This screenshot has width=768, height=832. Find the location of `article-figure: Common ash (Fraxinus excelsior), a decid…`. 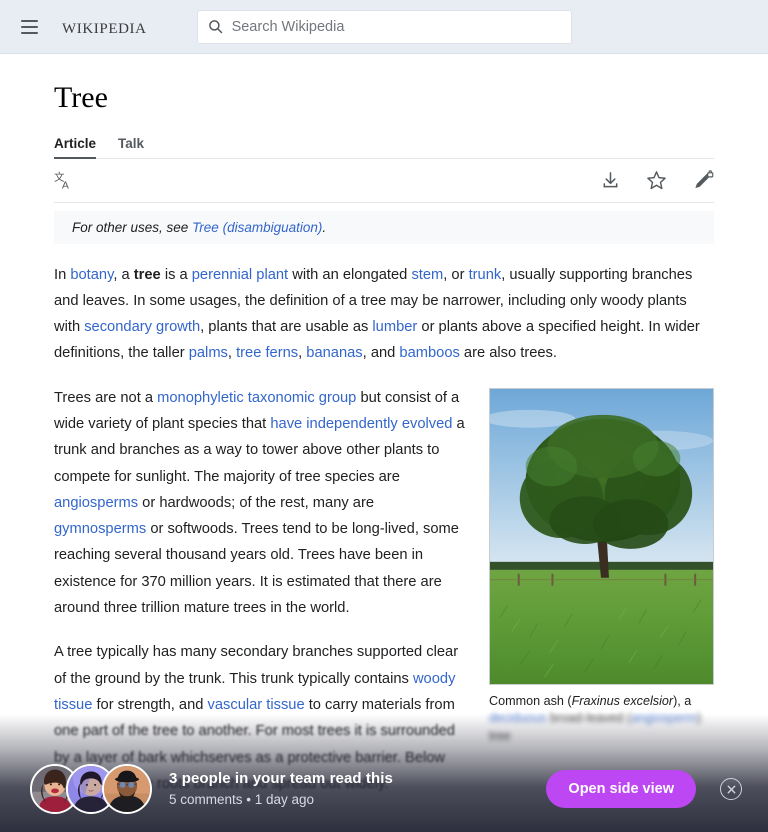

article-figure: Common ash (Fraxinus excelsior), a decid… is located at coordinates (601, 566).